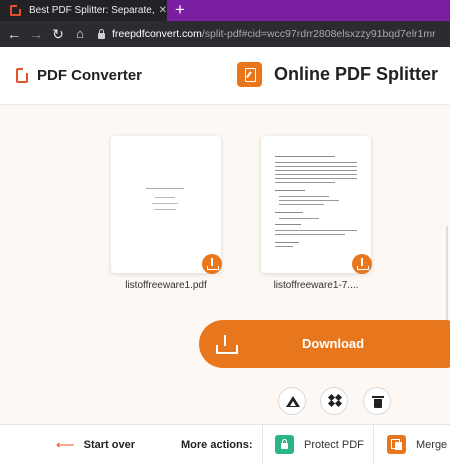 This screenshot has height=464, width=450. I want to click on google-drive-icon, so click(293, 401).